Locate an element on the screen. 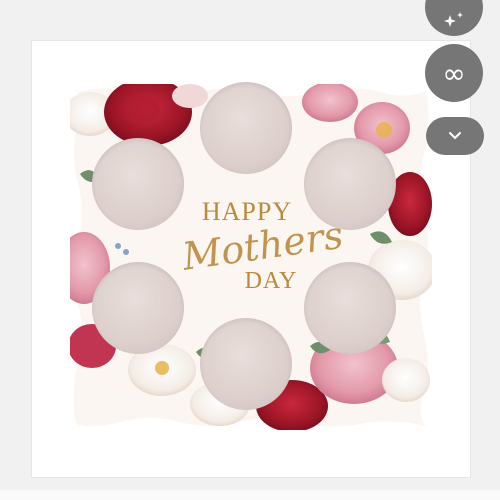  chevron-down-icon is located at coordinates (455, 136).